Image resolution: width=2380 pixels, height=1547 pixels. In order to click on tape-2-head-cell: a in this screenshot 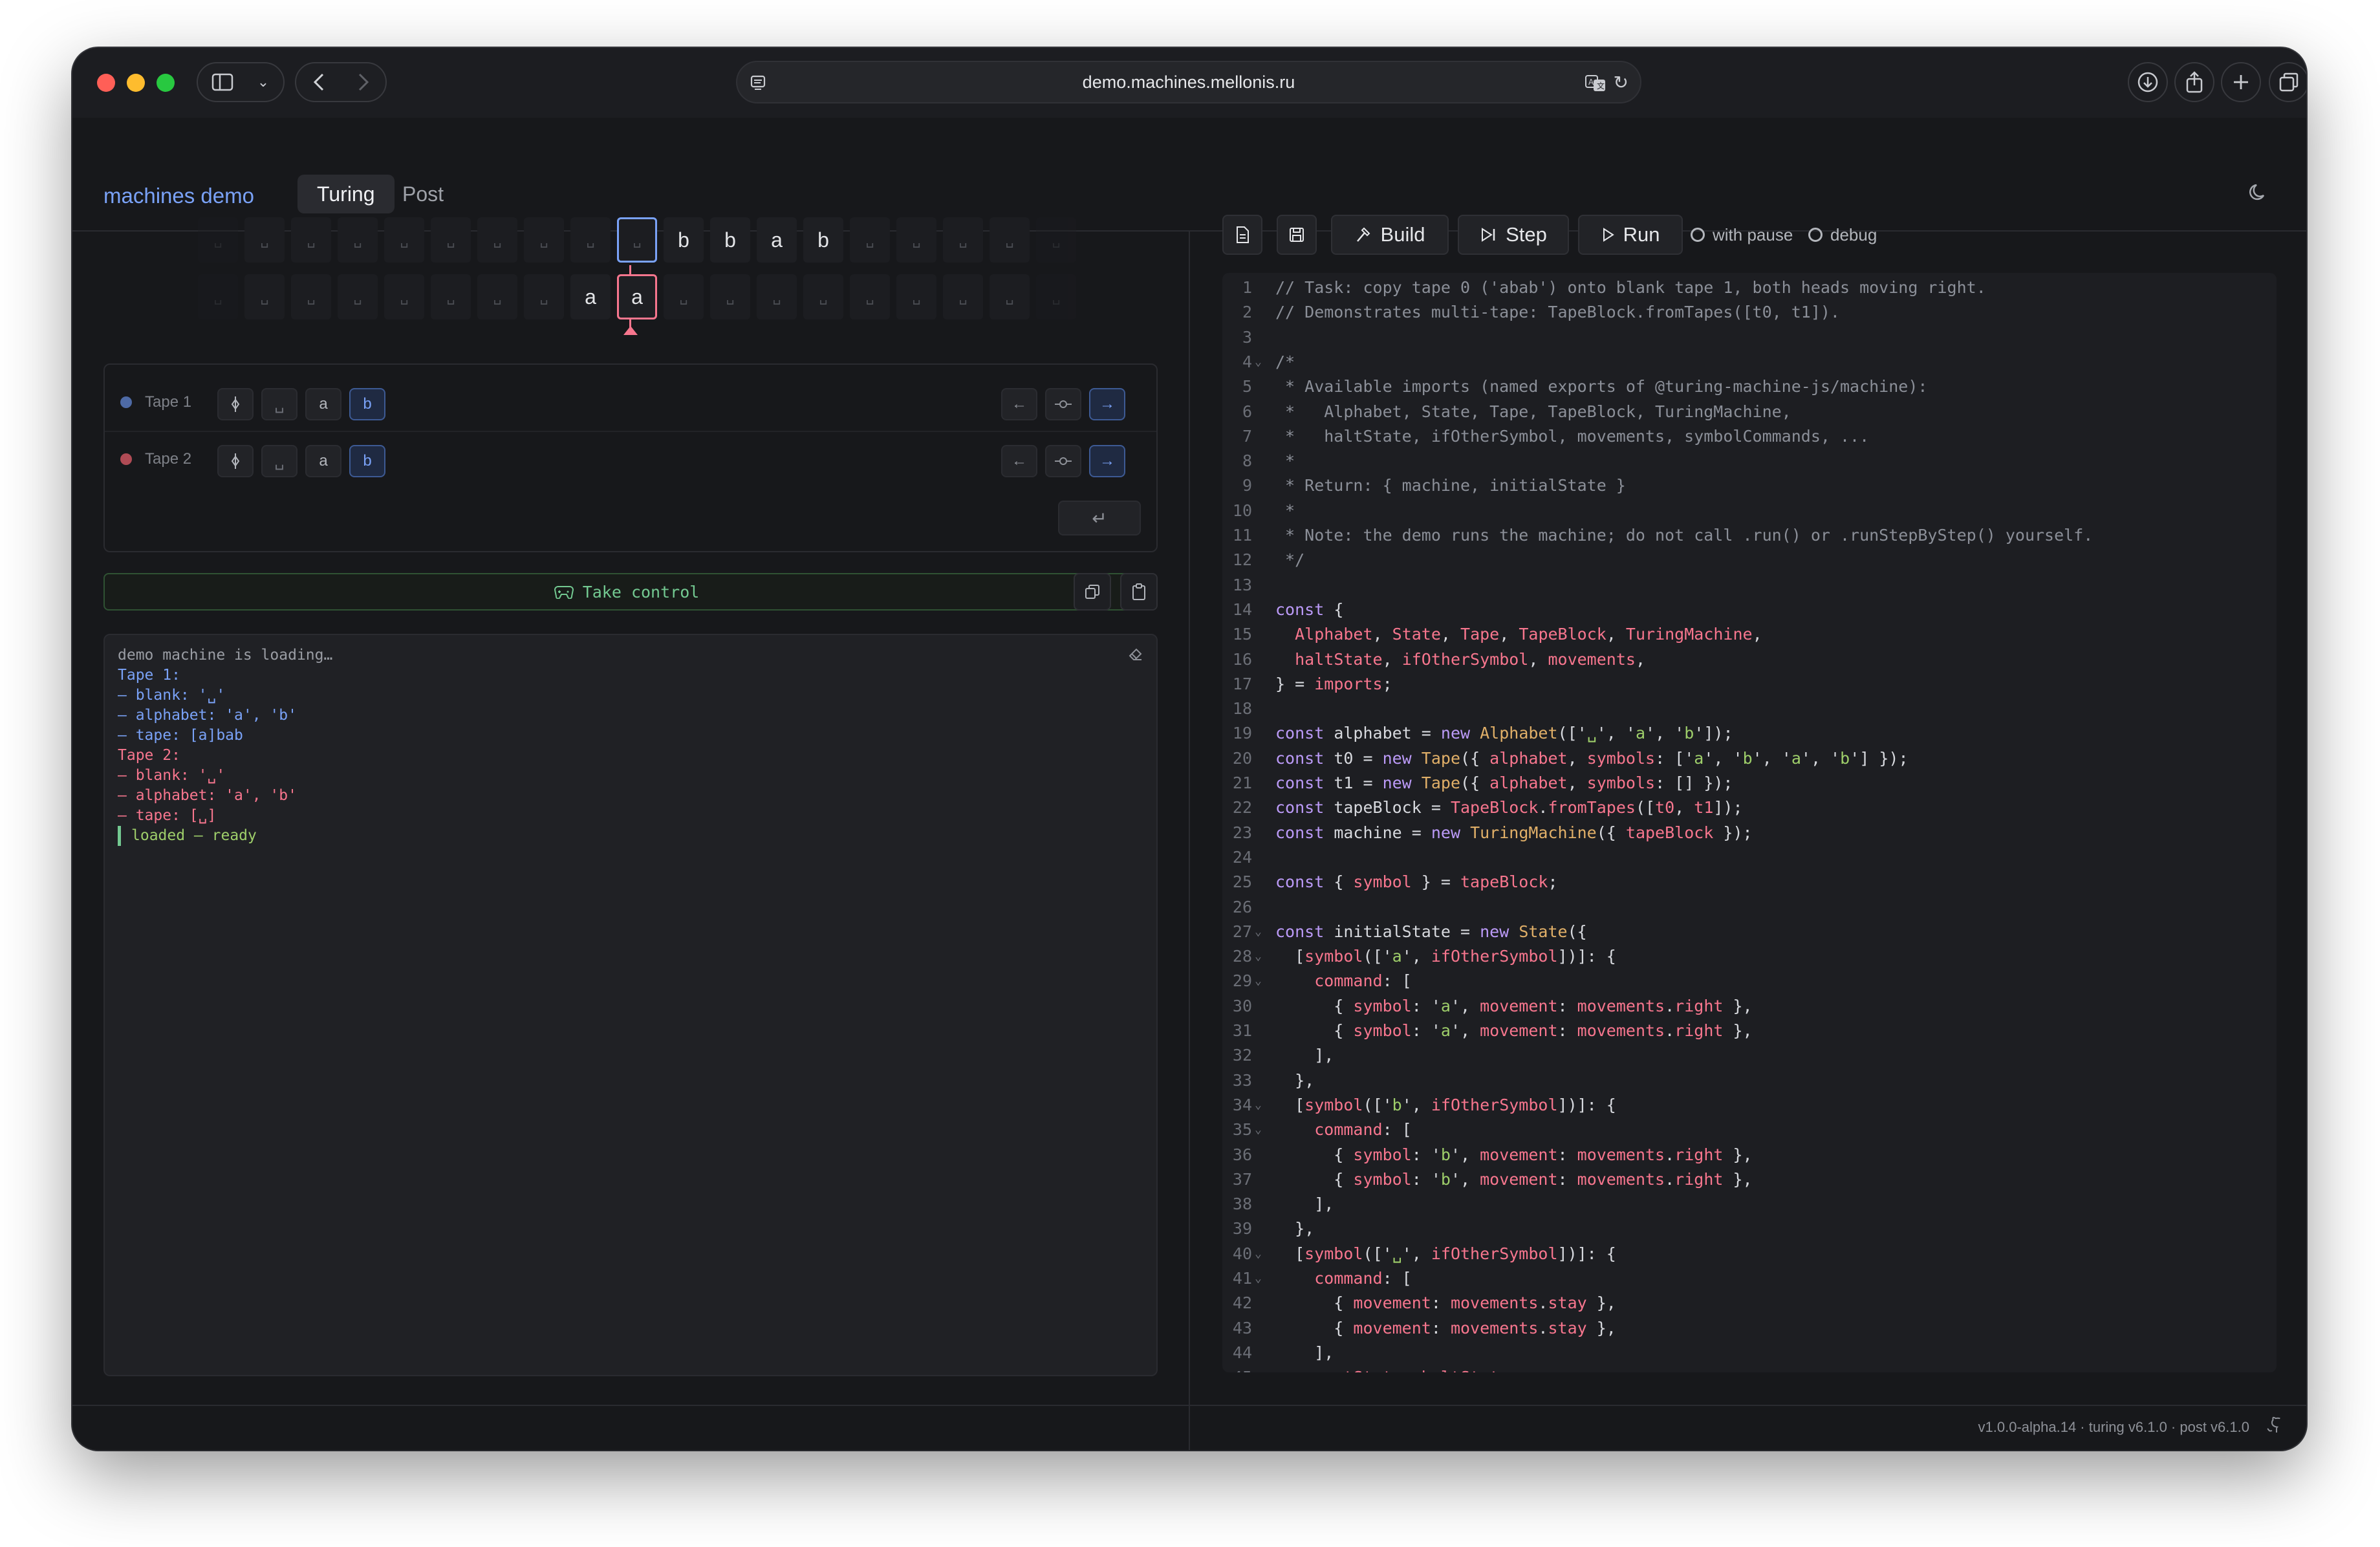, I will do `click(637, 296)`.